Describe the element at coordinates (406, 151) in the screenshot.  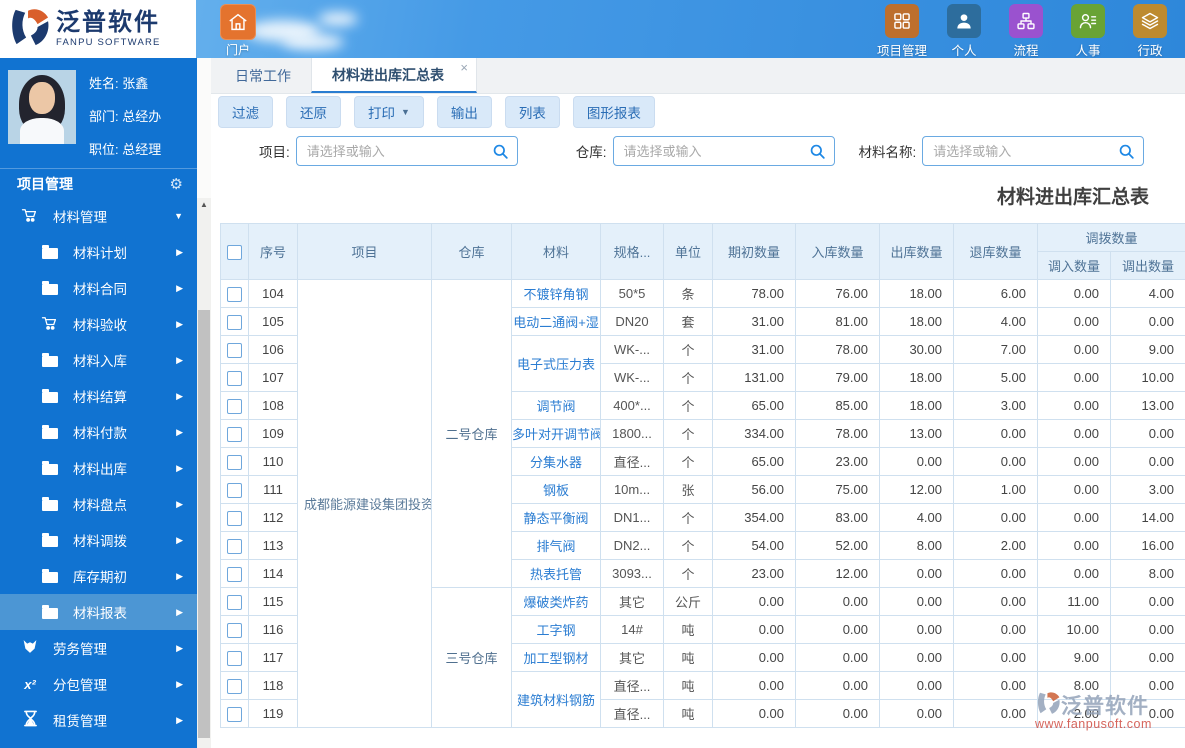
I see `filter-project-input` at that location.